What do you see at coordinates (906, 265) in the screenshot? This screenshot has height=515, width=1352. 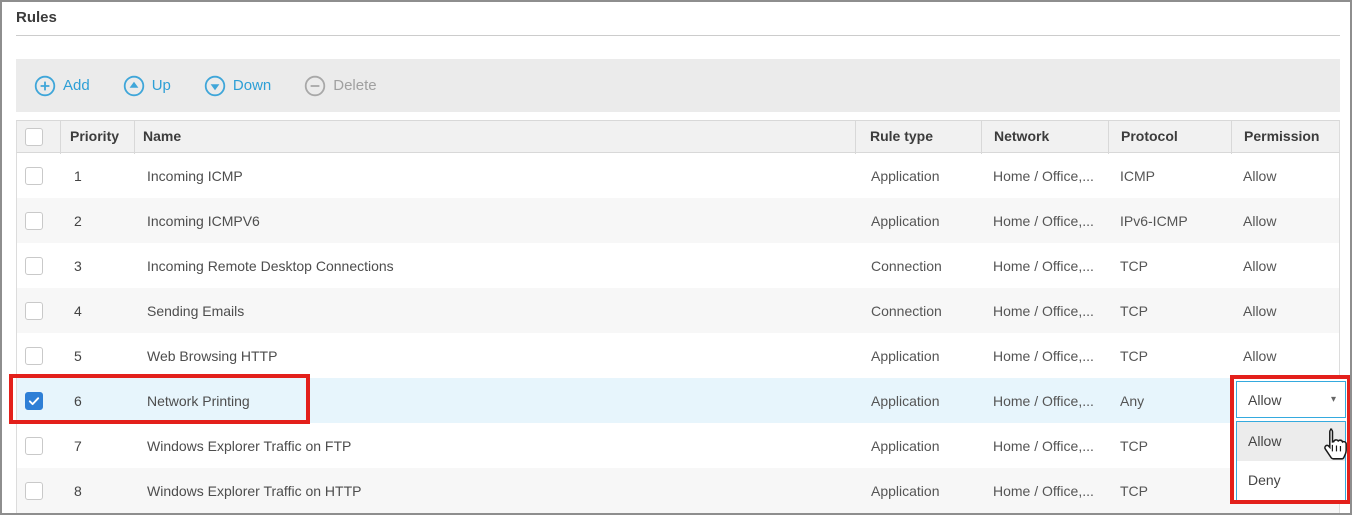 I see `row-rule-type: Connection` at bounding box center [906, 265].